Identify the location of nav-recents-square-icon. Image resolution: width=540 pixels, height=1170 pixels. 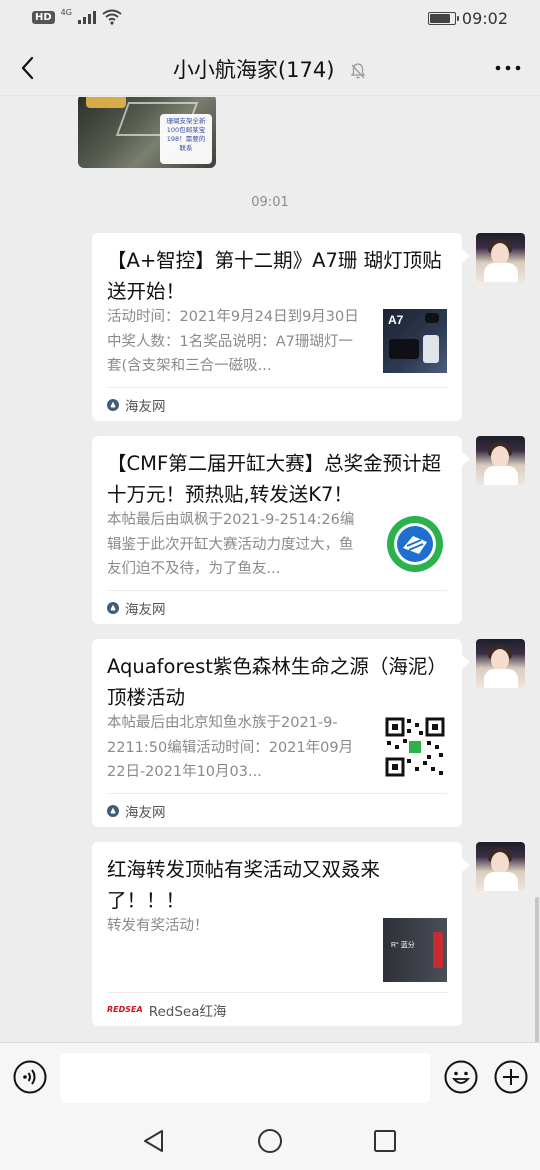
(385, 1141).